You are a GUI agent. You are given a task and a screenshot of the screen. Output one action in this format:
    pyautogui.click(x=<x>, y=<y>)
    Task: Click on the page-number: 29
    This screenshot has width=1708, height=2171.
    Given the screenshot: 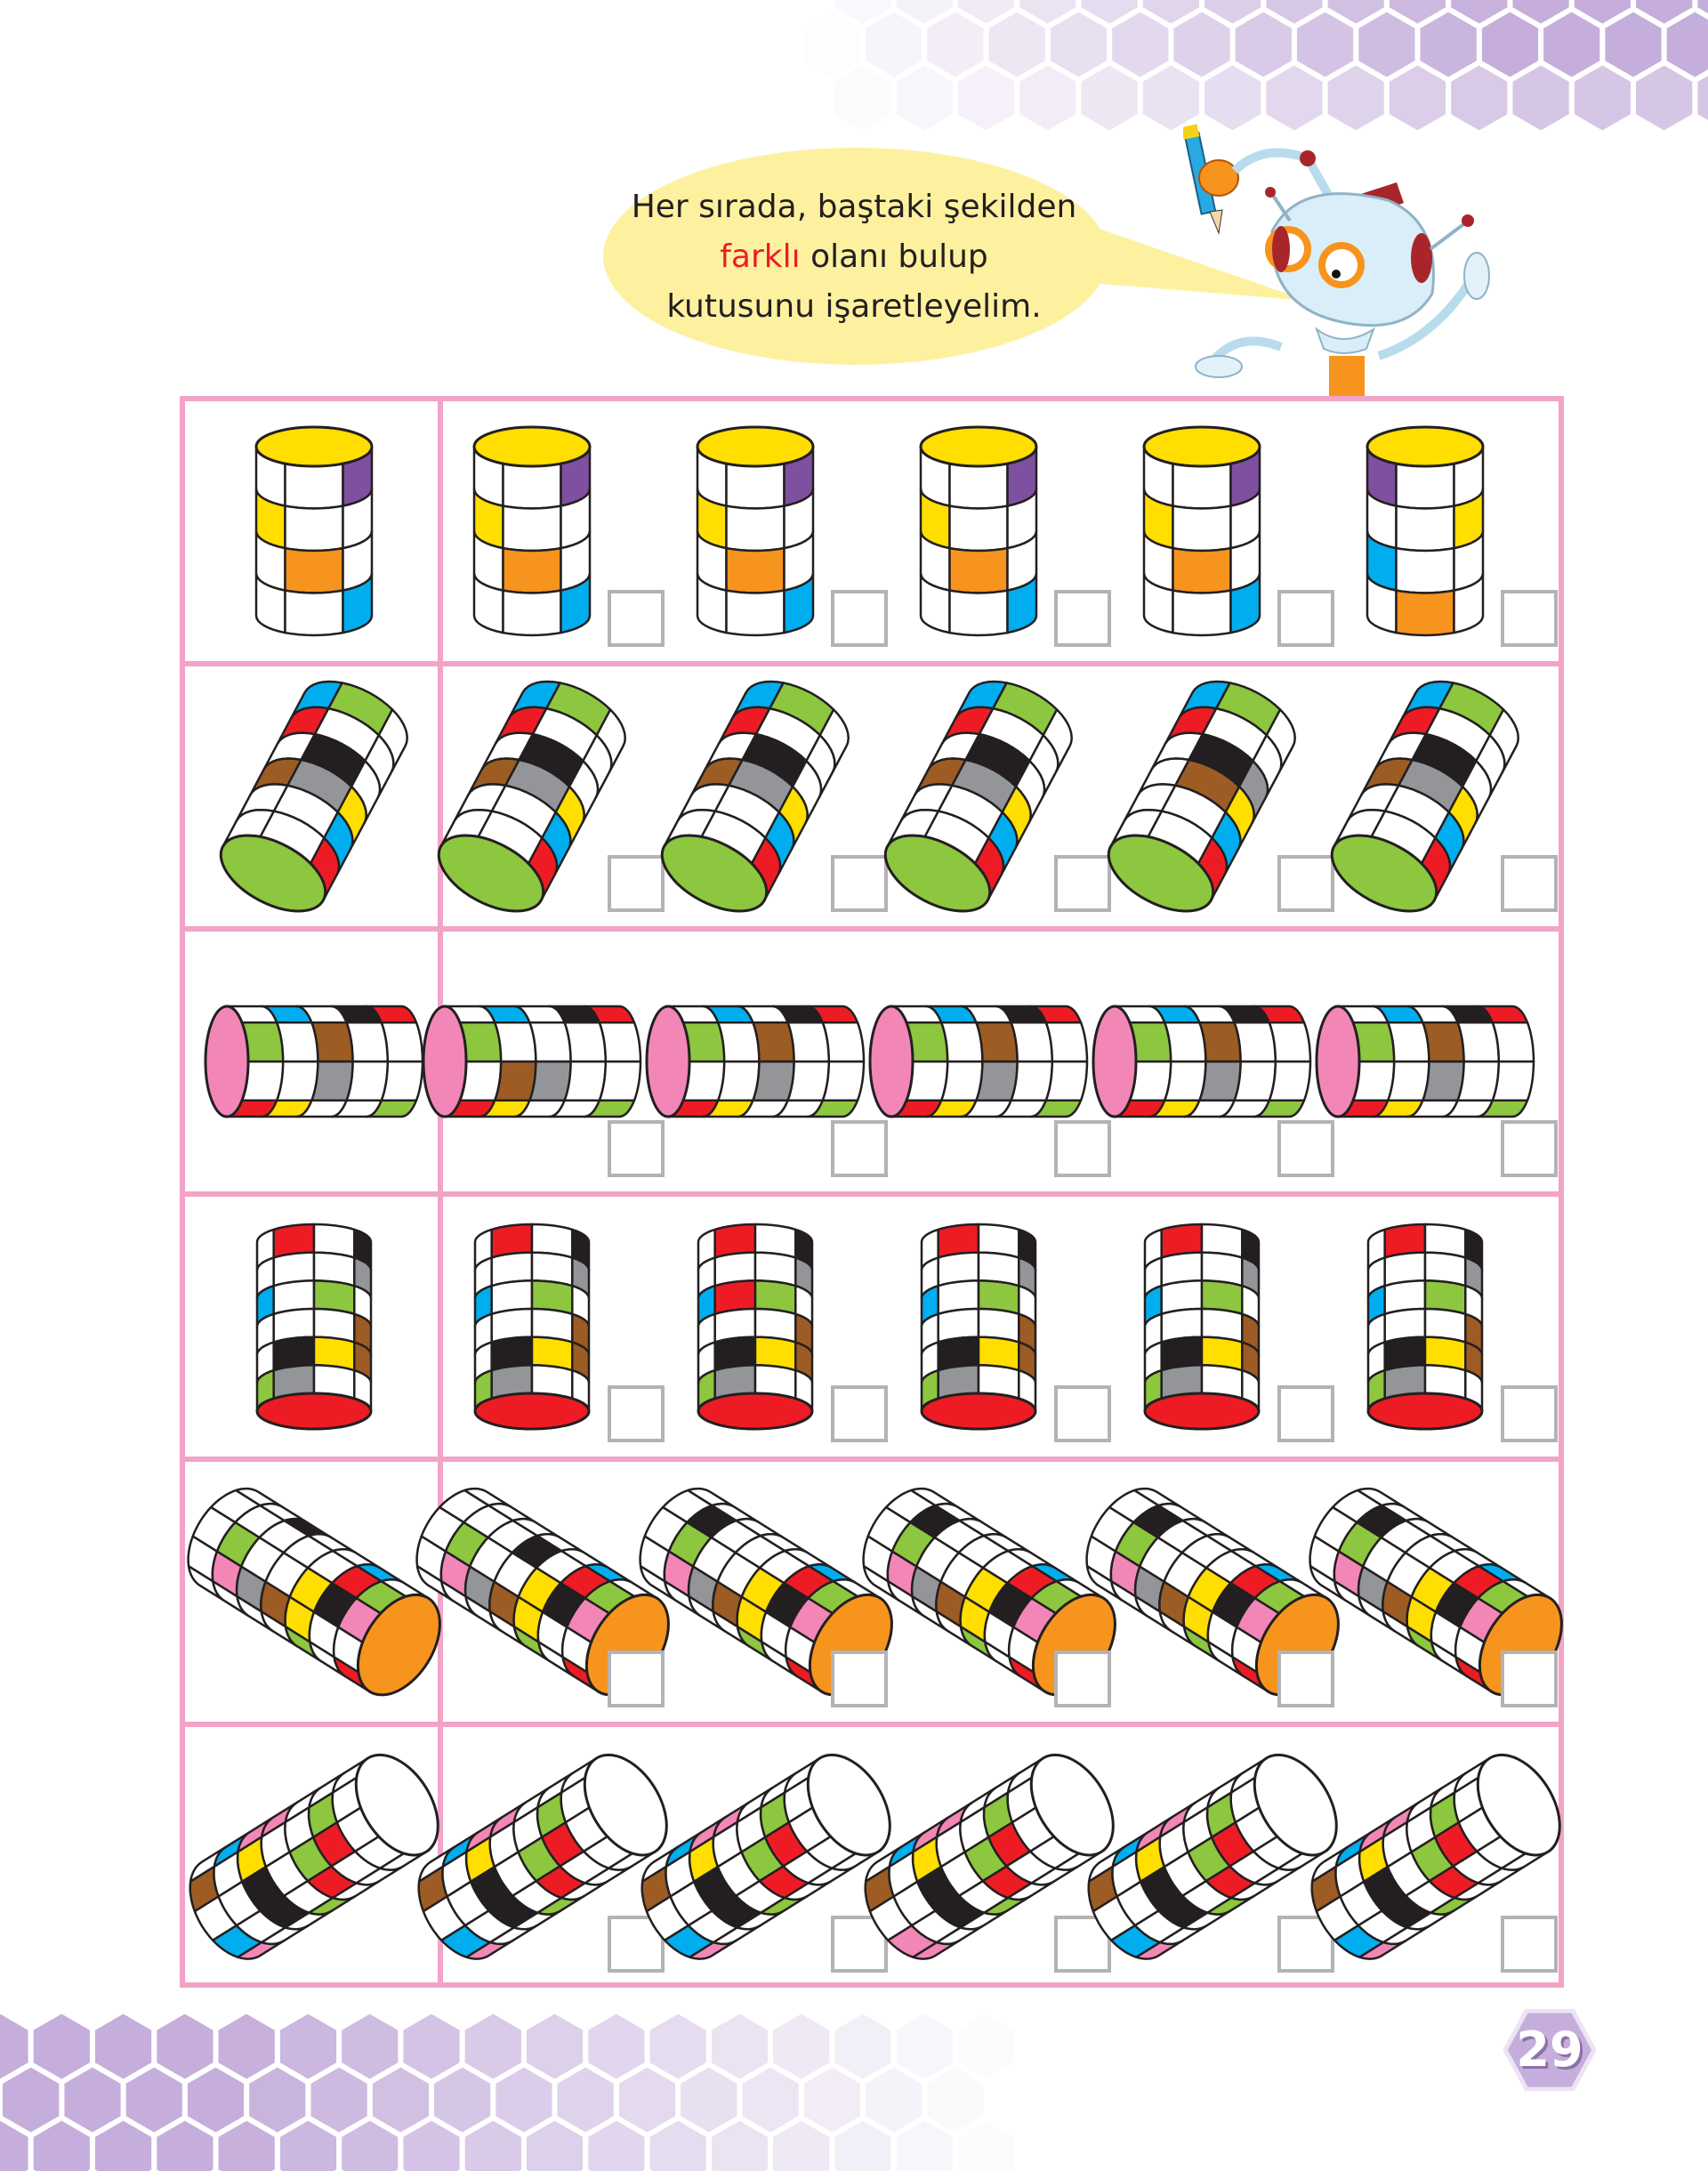 What is the action you would take?
    pyautogui.click(x=1549, y=2050)
    